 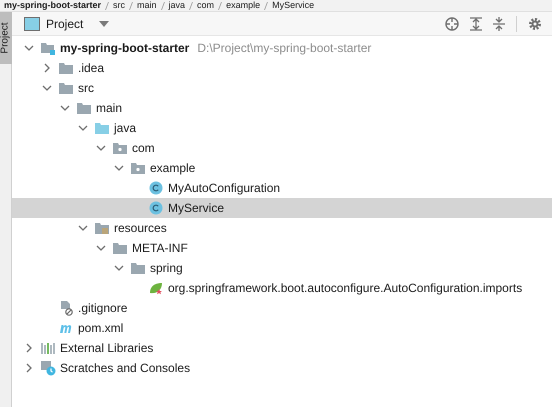 What do you see at coordinates (282, 148) in the screenshot?
I see `tree-row: com` at bounding box center [282, 148].